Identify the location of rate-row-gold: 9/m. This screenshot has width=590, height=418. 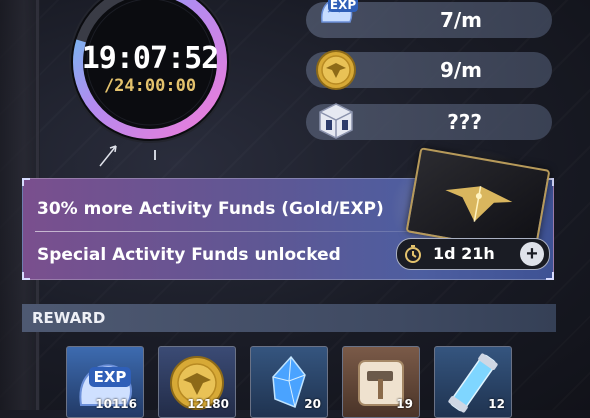
(429, 70).